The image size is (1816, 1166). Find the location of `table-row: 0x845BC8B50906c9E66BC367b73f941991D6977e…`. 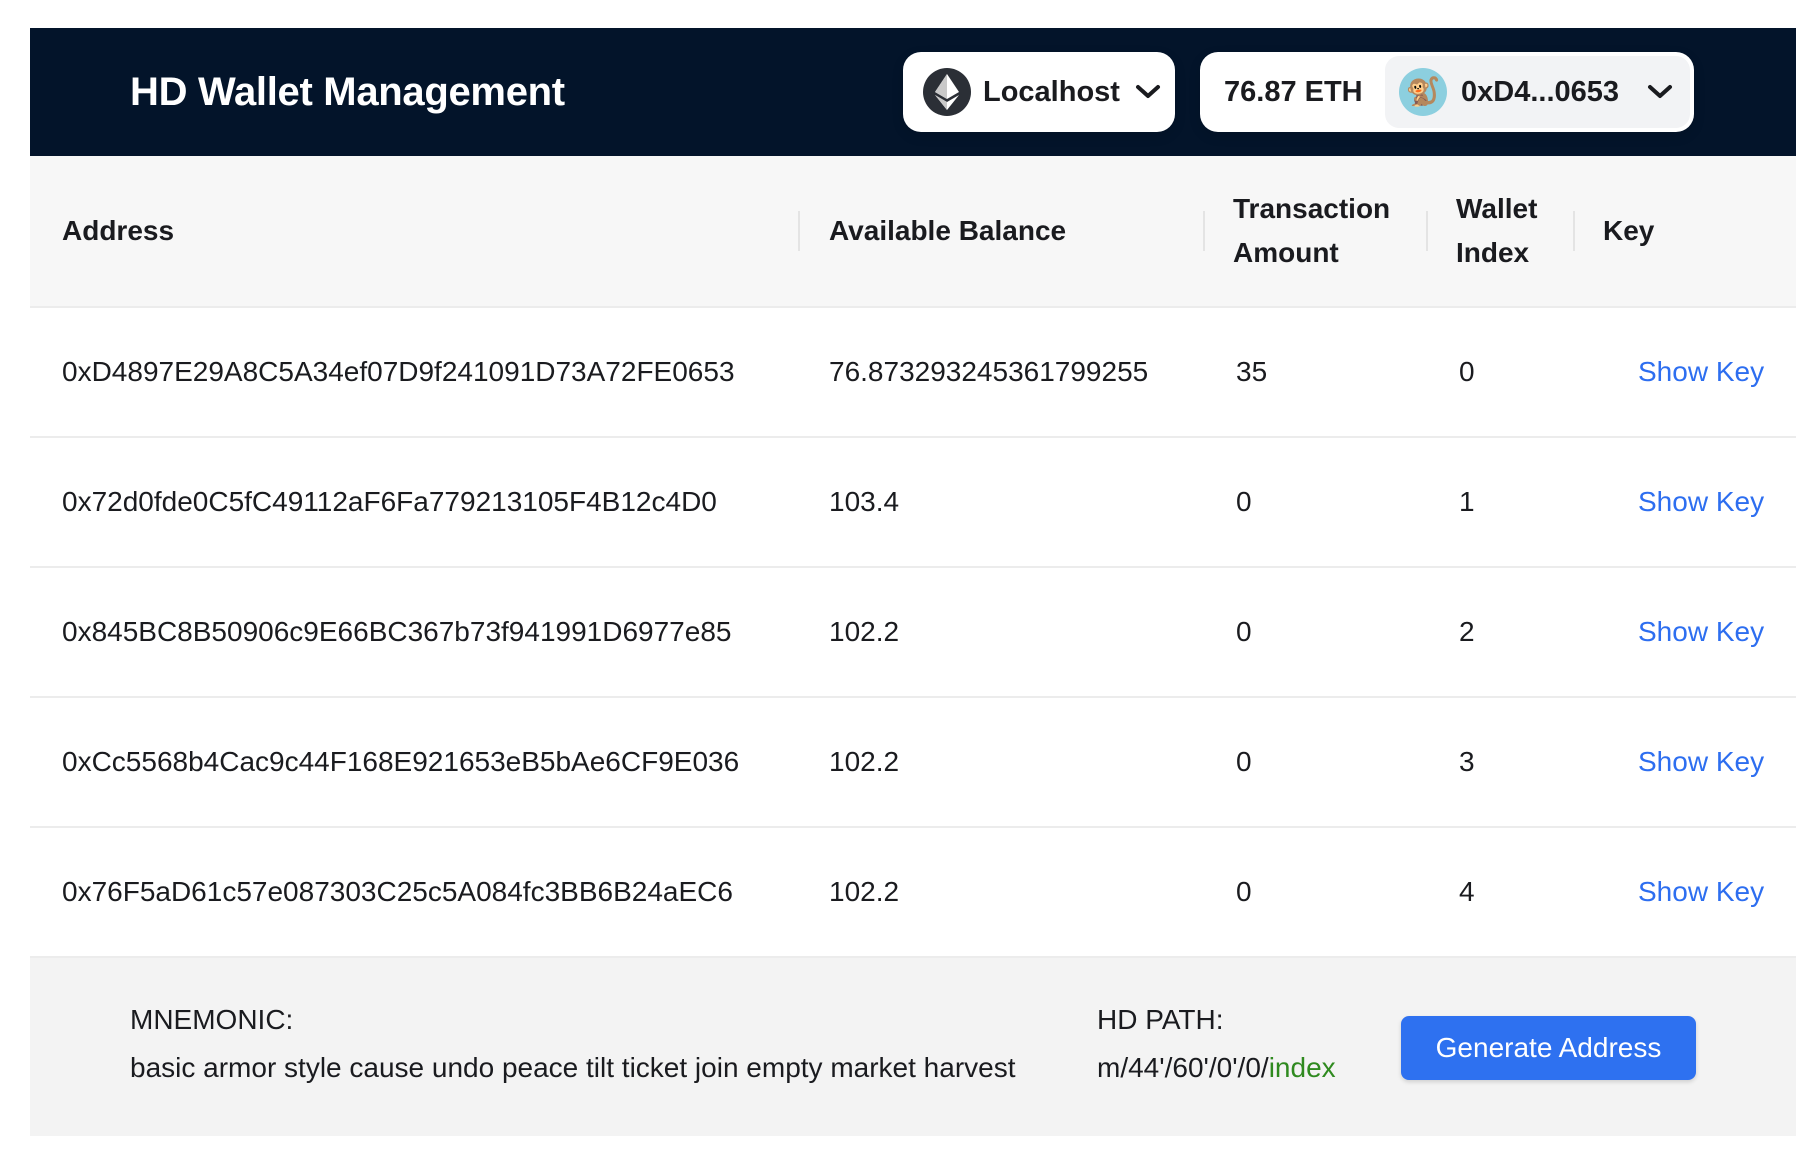

table-row: 0x845BC8B50906c9E66BC367b73f941991D6977e… is located at coordinates (913, 633).